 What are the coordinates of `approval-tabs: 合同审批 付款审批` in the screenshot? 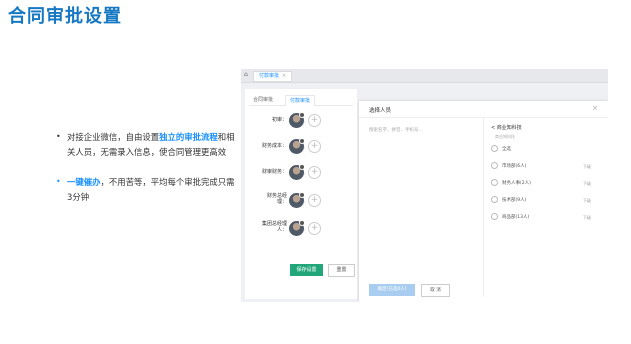 It's located at (301, 100).